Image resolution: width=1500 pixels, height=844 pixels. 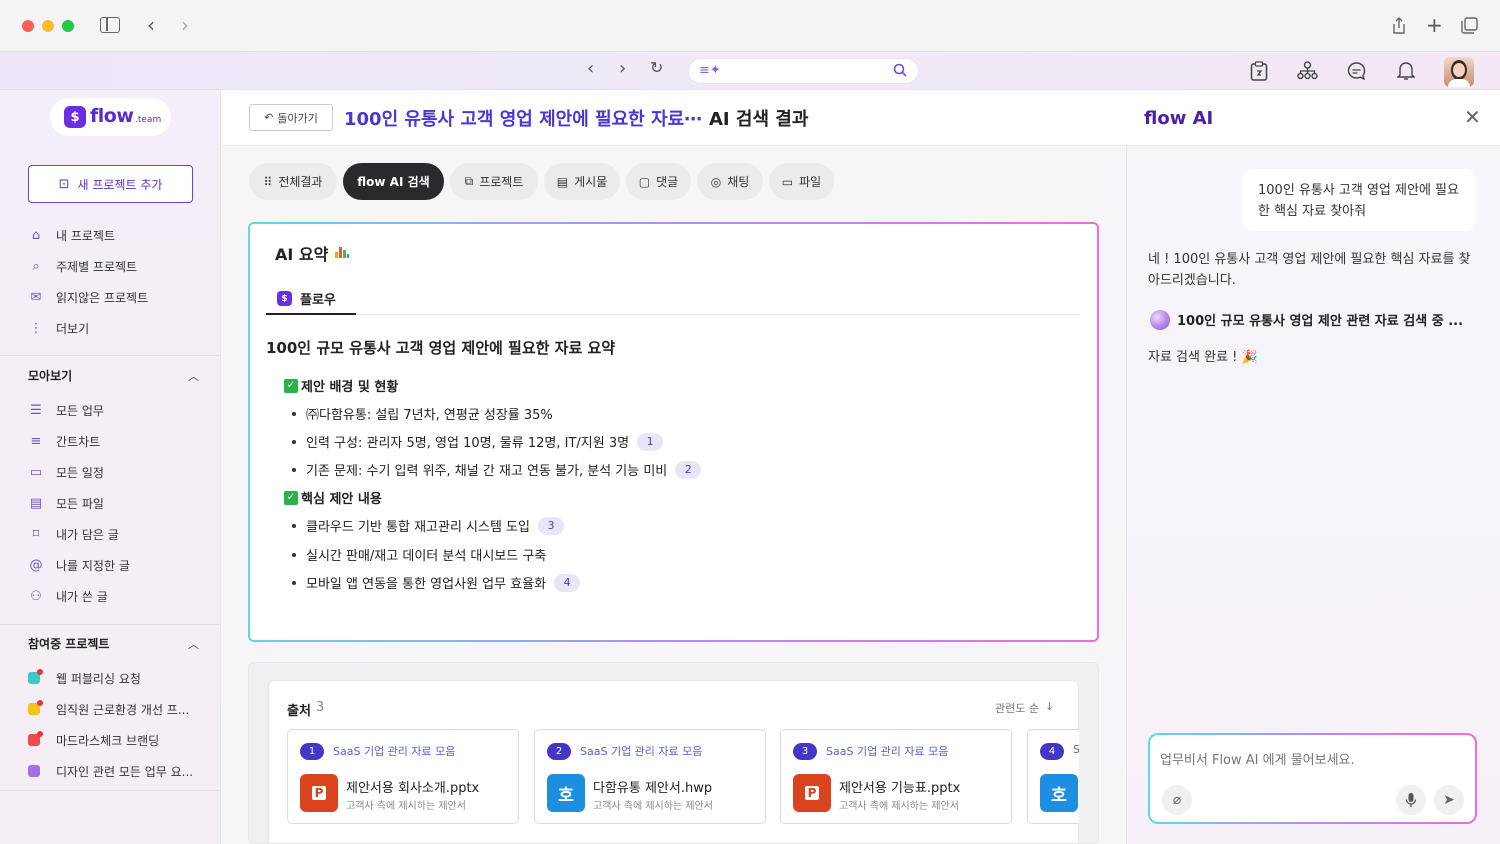 What do you see at coordinates (306, 298) in the screenshot?
I see `summary-source-tab: $ 플로우` at bounding box center [306, 298].